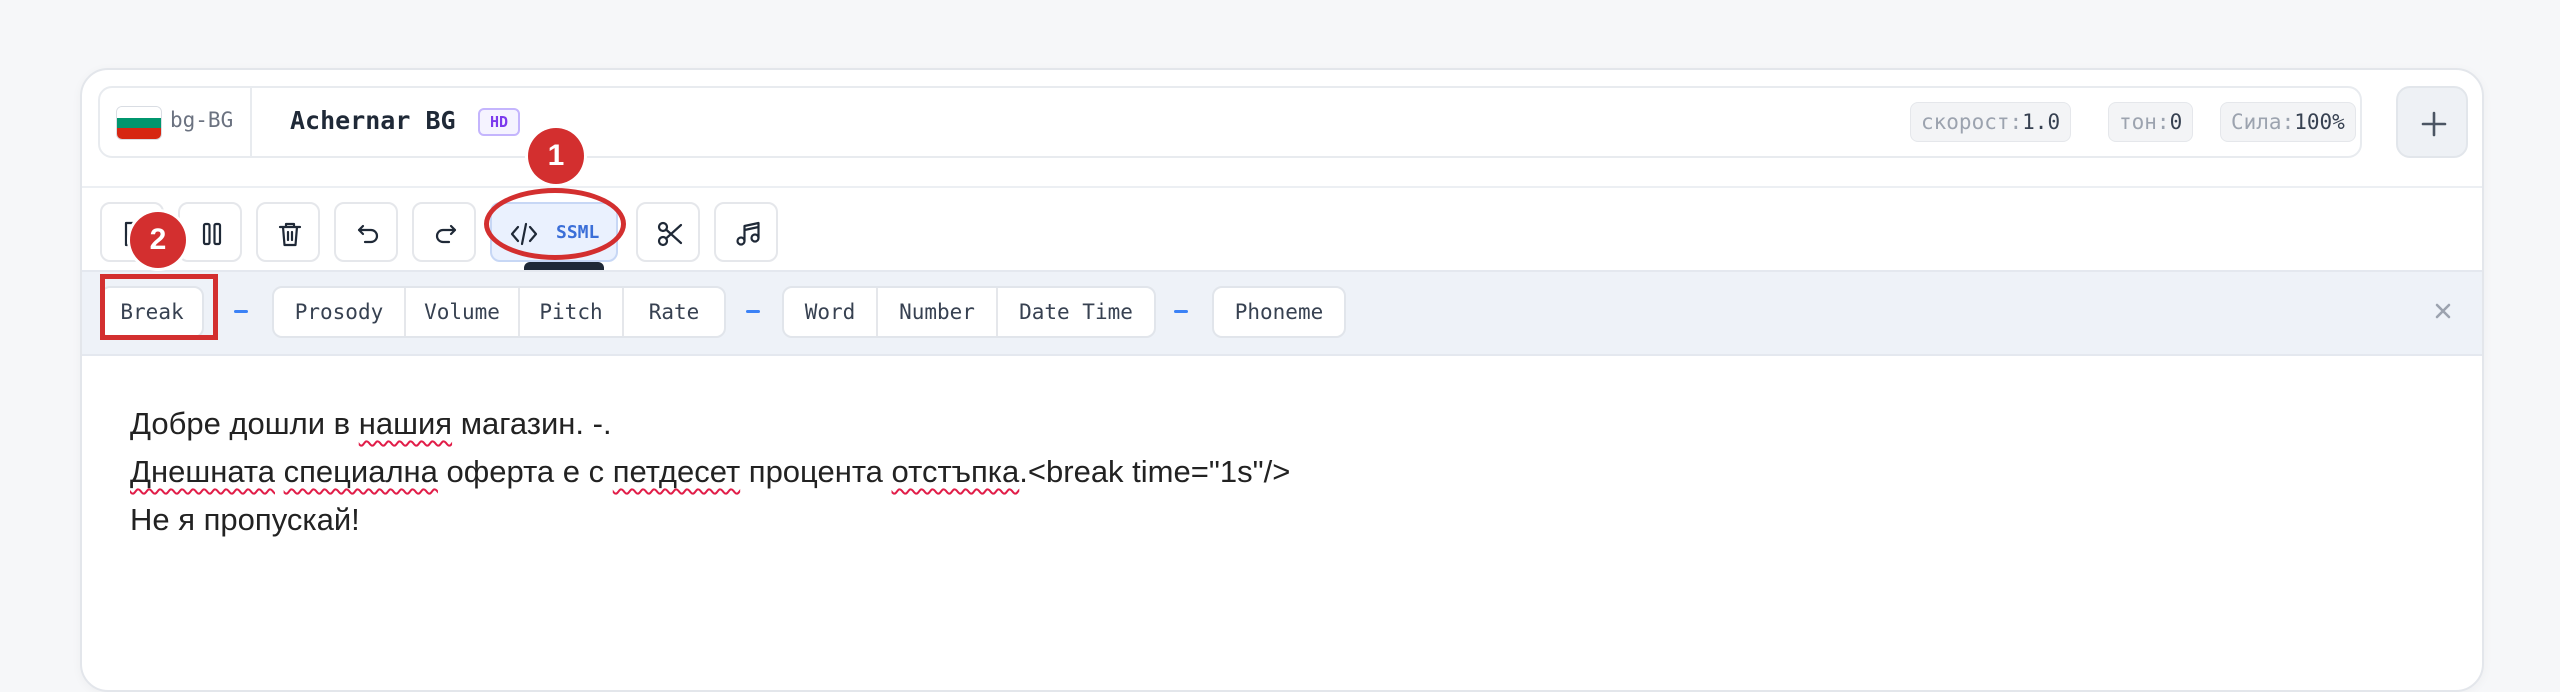  What do you see at coordinates (360, 471) in the screenshot?
I see `misspelled-word: специална` at bounding box center [360, 471].